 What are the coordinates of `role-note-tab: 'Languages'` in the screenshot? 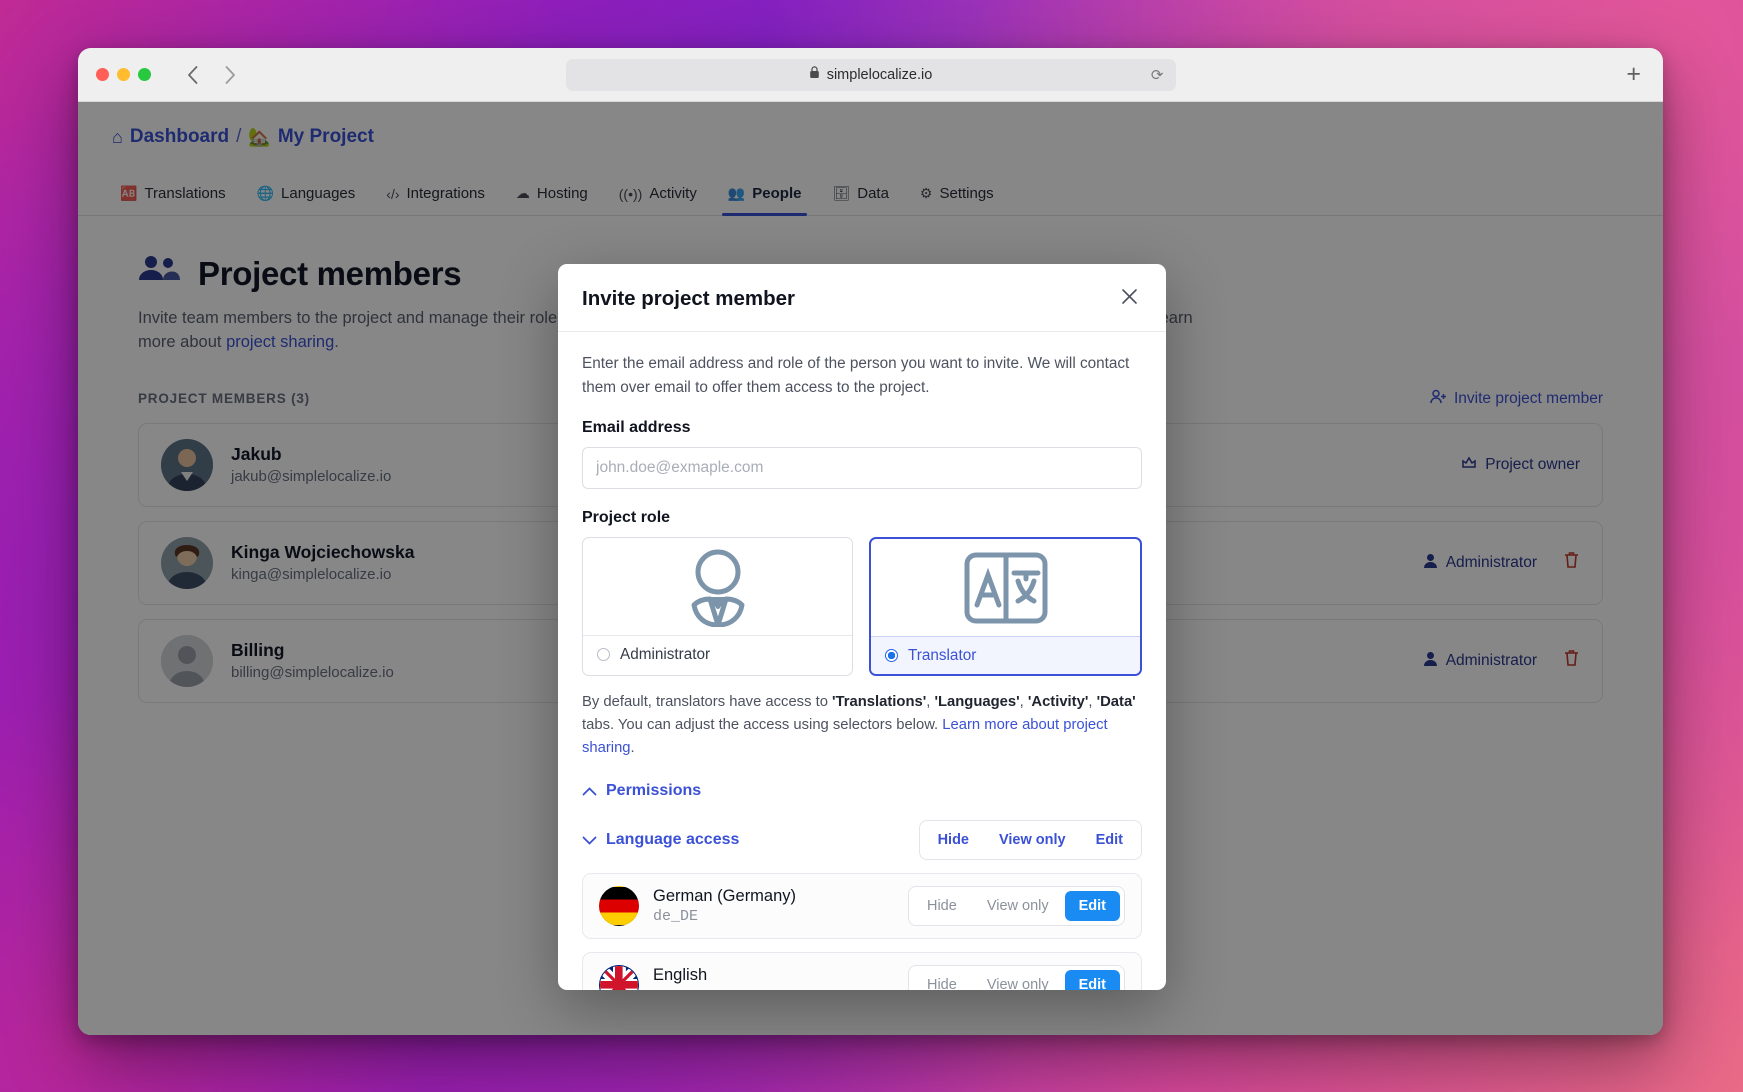 It's located at (977, 702).